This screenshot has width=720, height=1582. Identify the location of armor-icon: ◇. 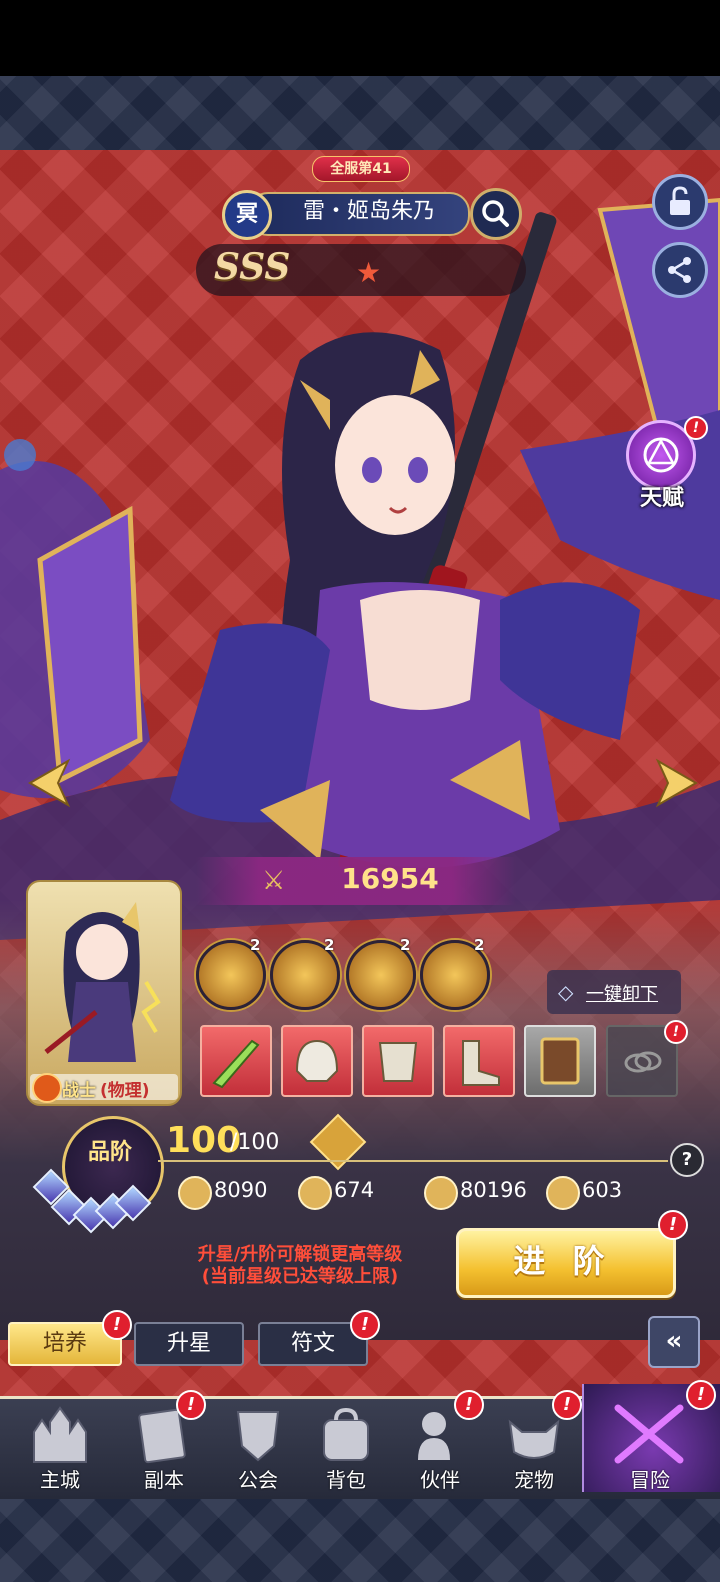
(566, 992).